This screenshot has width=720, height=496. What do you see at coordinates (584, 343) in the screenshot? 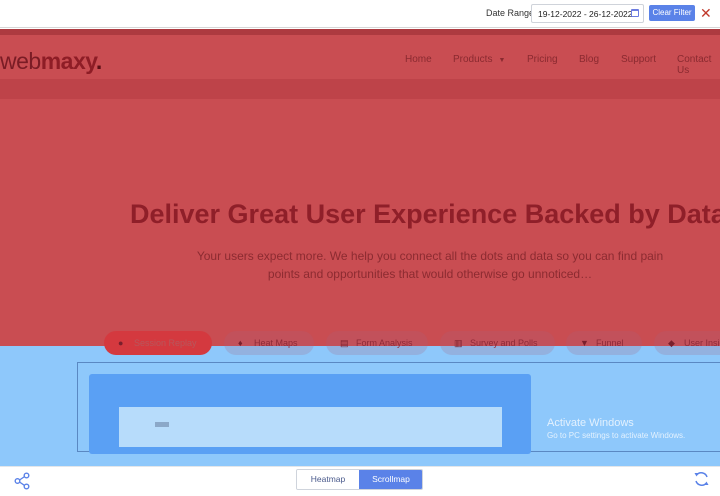
I see `filter-icon: ▼` at bounding box center [584, 343].